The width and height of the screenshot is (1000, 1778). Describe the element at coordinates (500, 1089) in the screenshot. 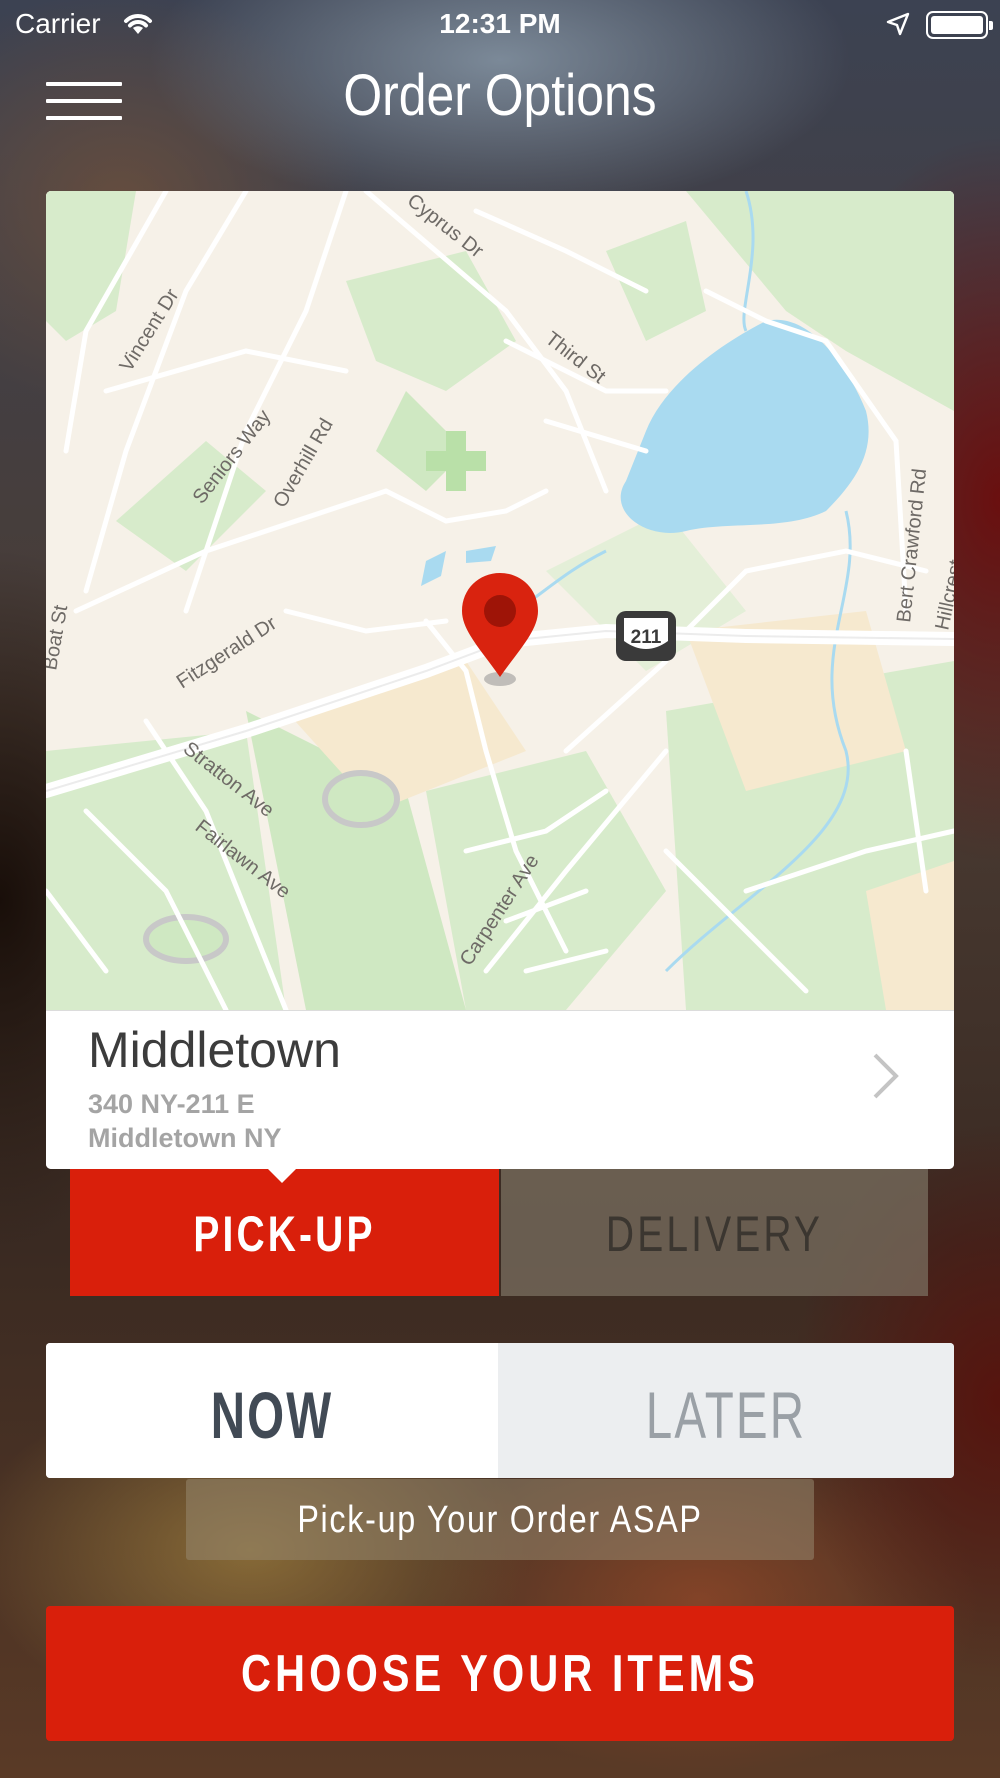

I see `store-location-row: Middletown 340 NY-211 E Middletown NY` at that location.